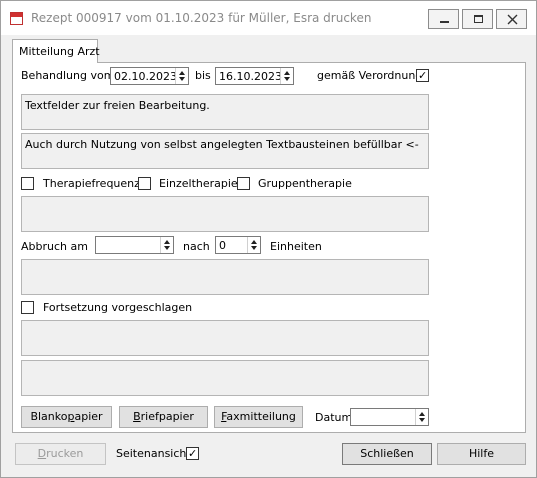 The image size is (537, 478). Describe the element at coordinates (305, 183) in the screenshot. I see `gruppentherapie-label: Gruppentherapie` at that location.